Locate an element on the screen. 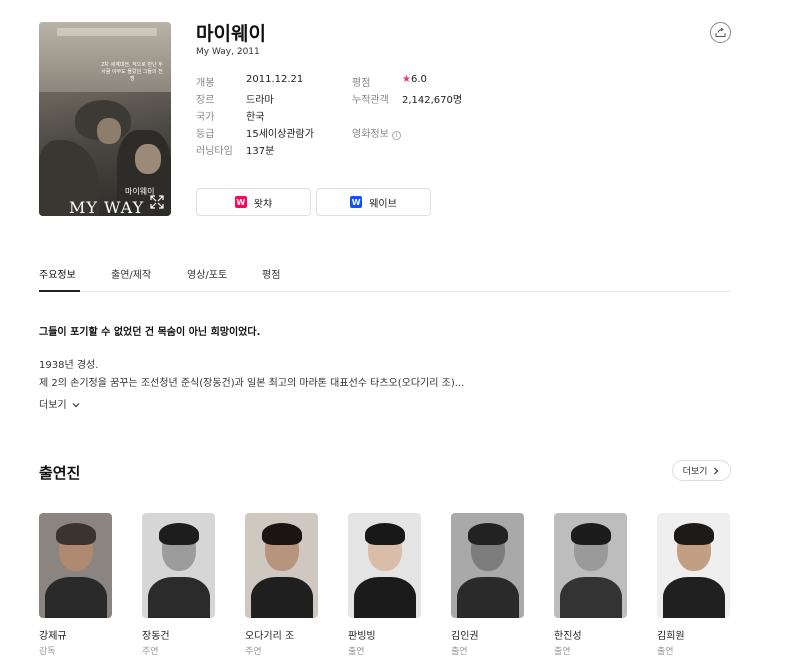  synopsis-line: 1938년 경성. is located at coordinates (69, 365).